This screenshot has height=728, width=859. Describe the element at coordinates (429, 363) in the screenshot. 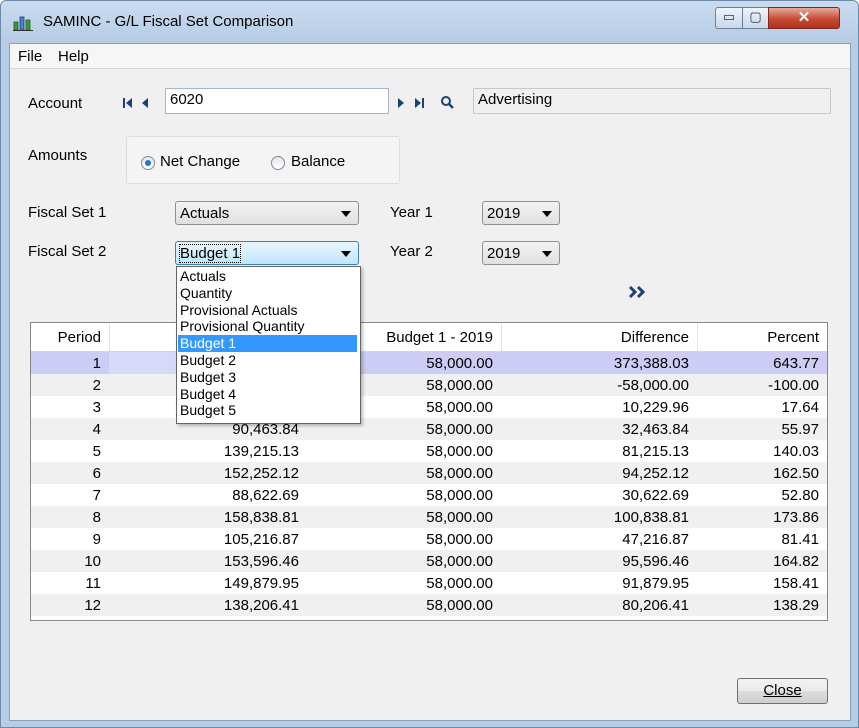

I see `table-row: 1 58,000.00 373,388.03 643.77` at that location.